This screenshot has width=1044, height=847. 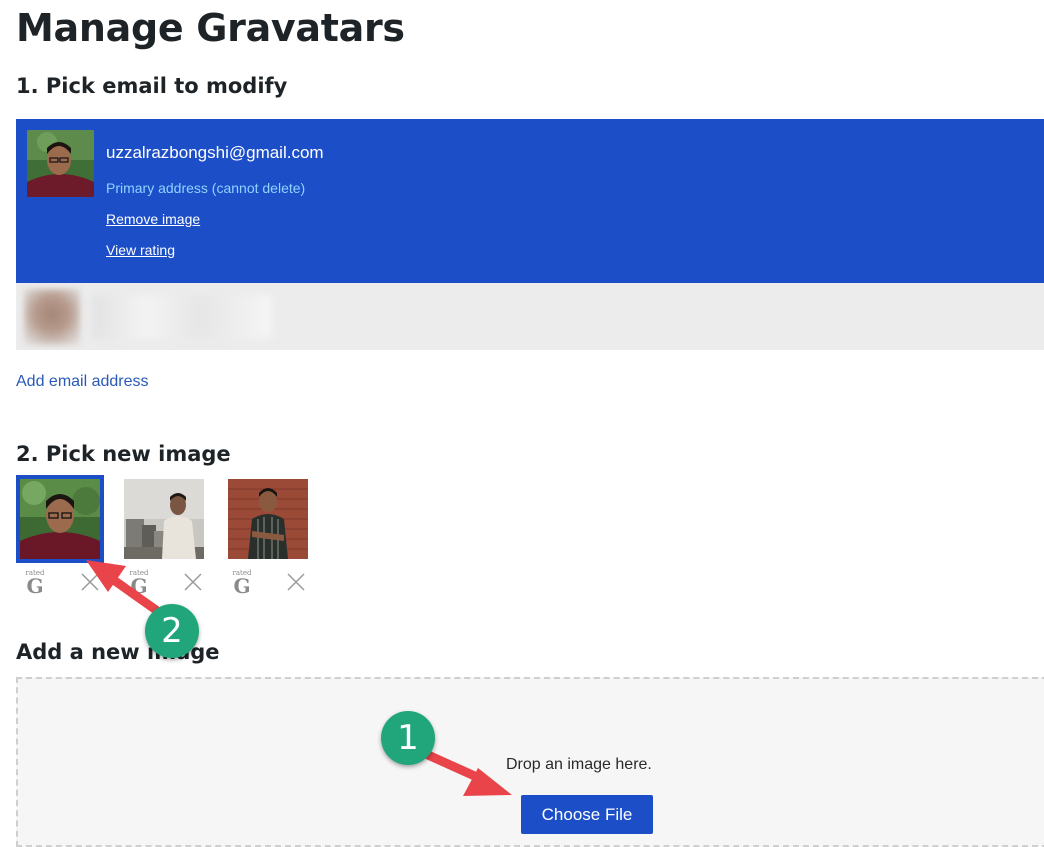 I want to click on email-row-blurred, so click(x=530, y=316).